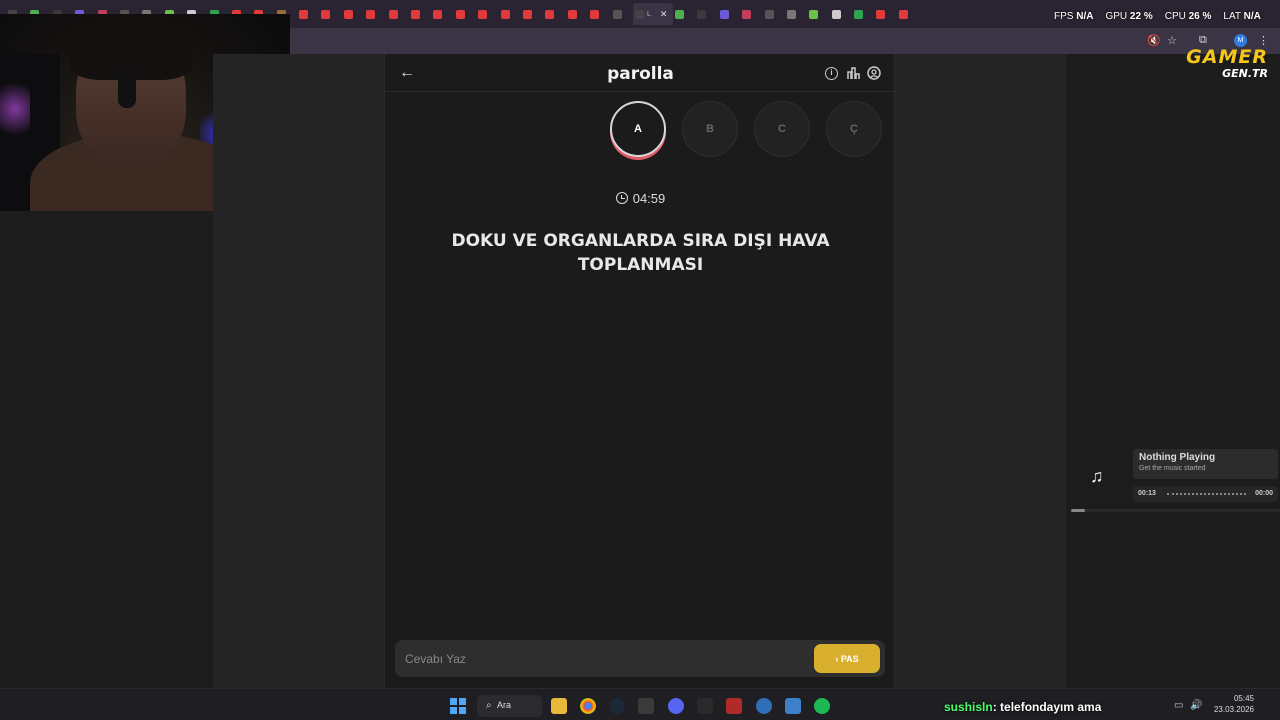  Describe the element at coordinates (605, 658) in the screenshot. I see `answer-input` at that location.